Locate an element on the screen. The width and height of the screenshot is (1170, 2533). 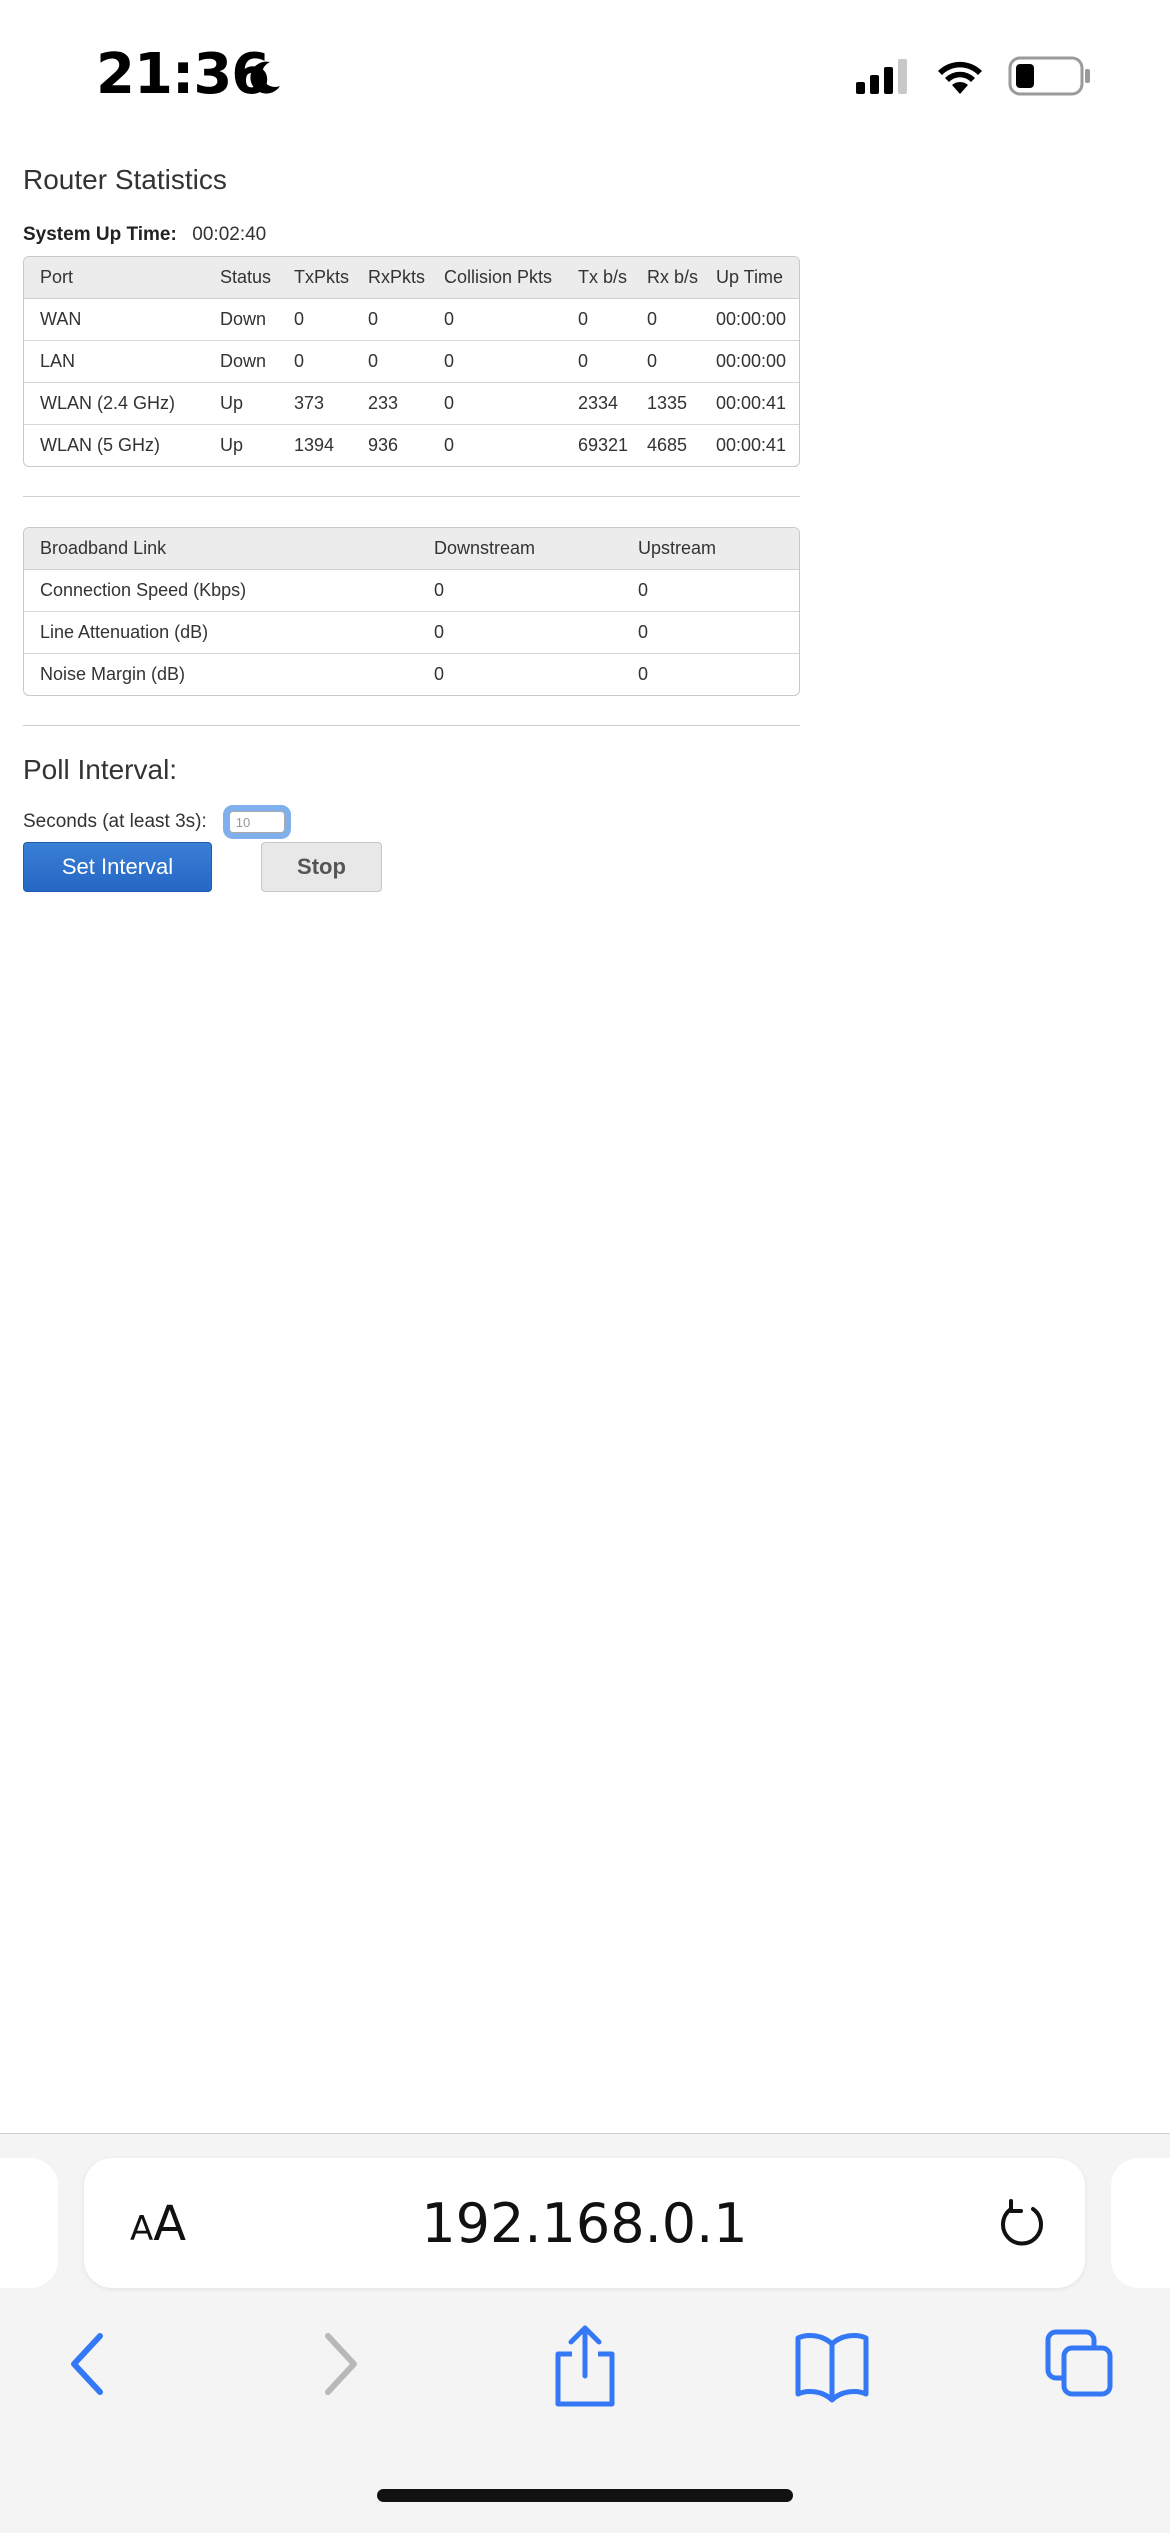
table-cell: WLAN (2.4 GHz) is located at coordinates (114, 404).